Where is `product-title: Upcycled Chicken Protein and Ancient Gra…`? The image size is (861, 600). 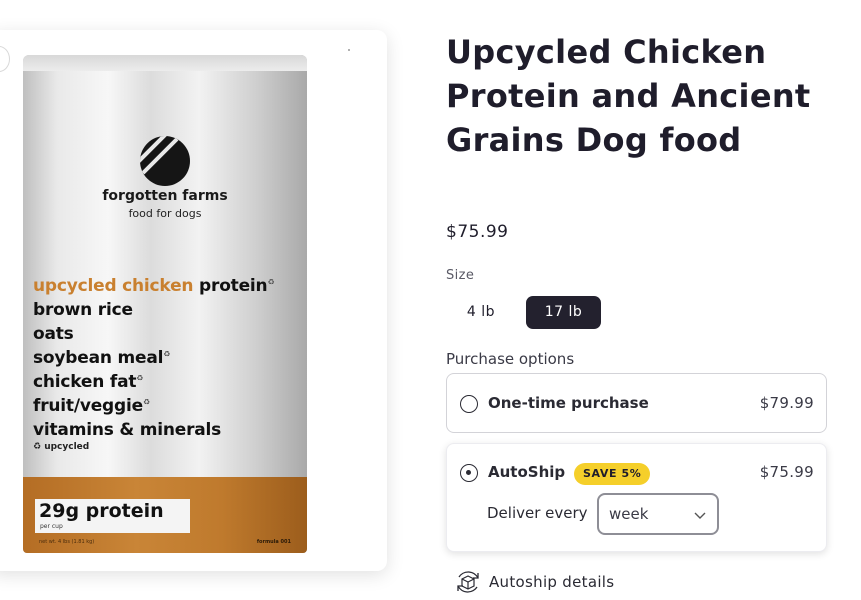 product-title: Upcycled Chicken Protein and Ancient Gra… is located at coordinates (628, 96).